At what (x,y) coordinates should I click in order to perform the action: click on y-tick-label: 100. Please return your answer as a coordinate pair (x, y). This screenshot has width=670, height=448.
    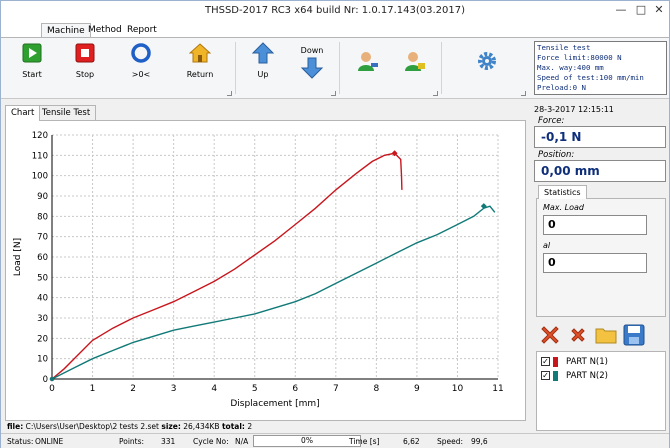
    Looking at the image, I should click on (40, 177).